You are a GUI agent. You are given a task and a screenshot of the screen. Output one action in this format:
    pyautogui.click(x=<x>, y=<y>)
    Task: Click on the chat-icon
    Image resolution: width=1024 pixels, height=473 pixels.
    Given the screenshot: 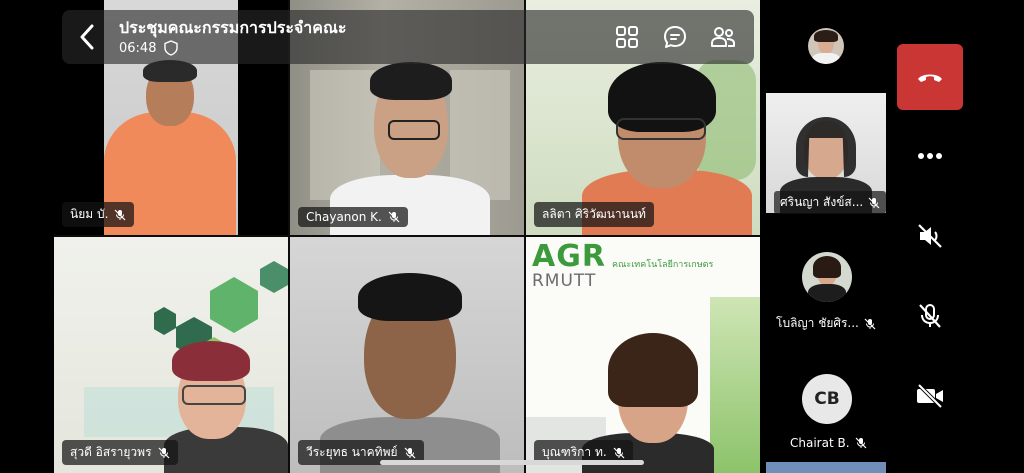 What is the action you would take?
    pyautogui.click(x=675, y=37)
    